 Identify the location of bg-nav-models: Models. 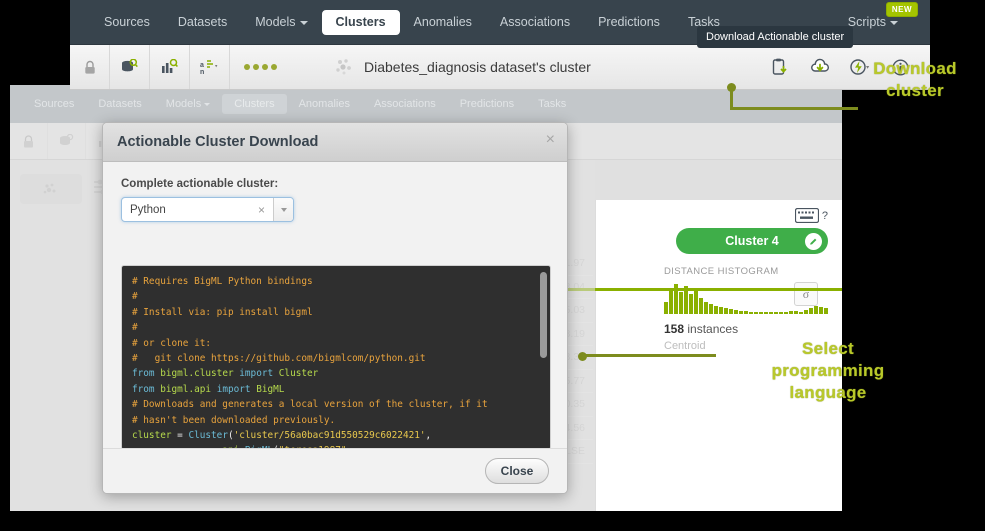
(188, 104).